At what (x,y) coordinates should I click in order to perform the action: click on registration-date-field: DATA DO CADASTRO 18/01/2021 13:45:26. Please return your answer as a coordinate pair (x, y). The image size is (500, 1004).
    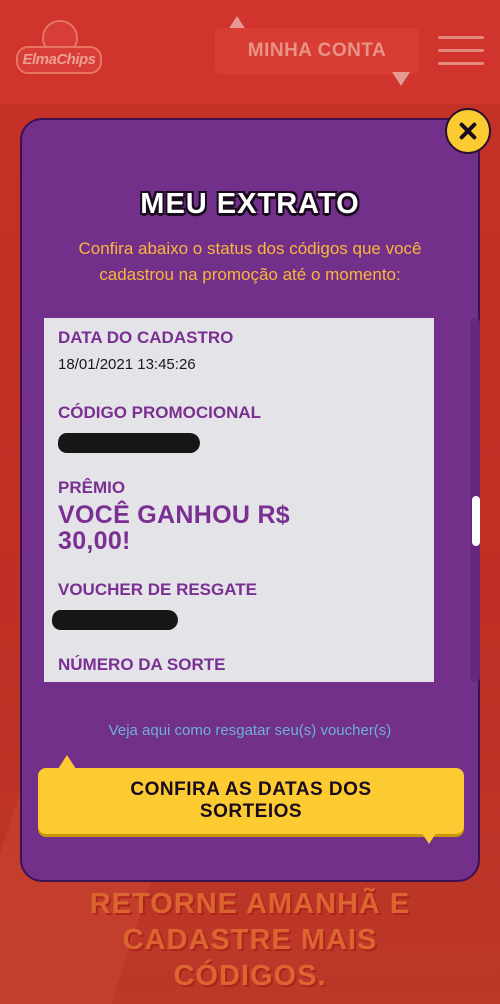
    Looking at the image, I should click on (145, 350).